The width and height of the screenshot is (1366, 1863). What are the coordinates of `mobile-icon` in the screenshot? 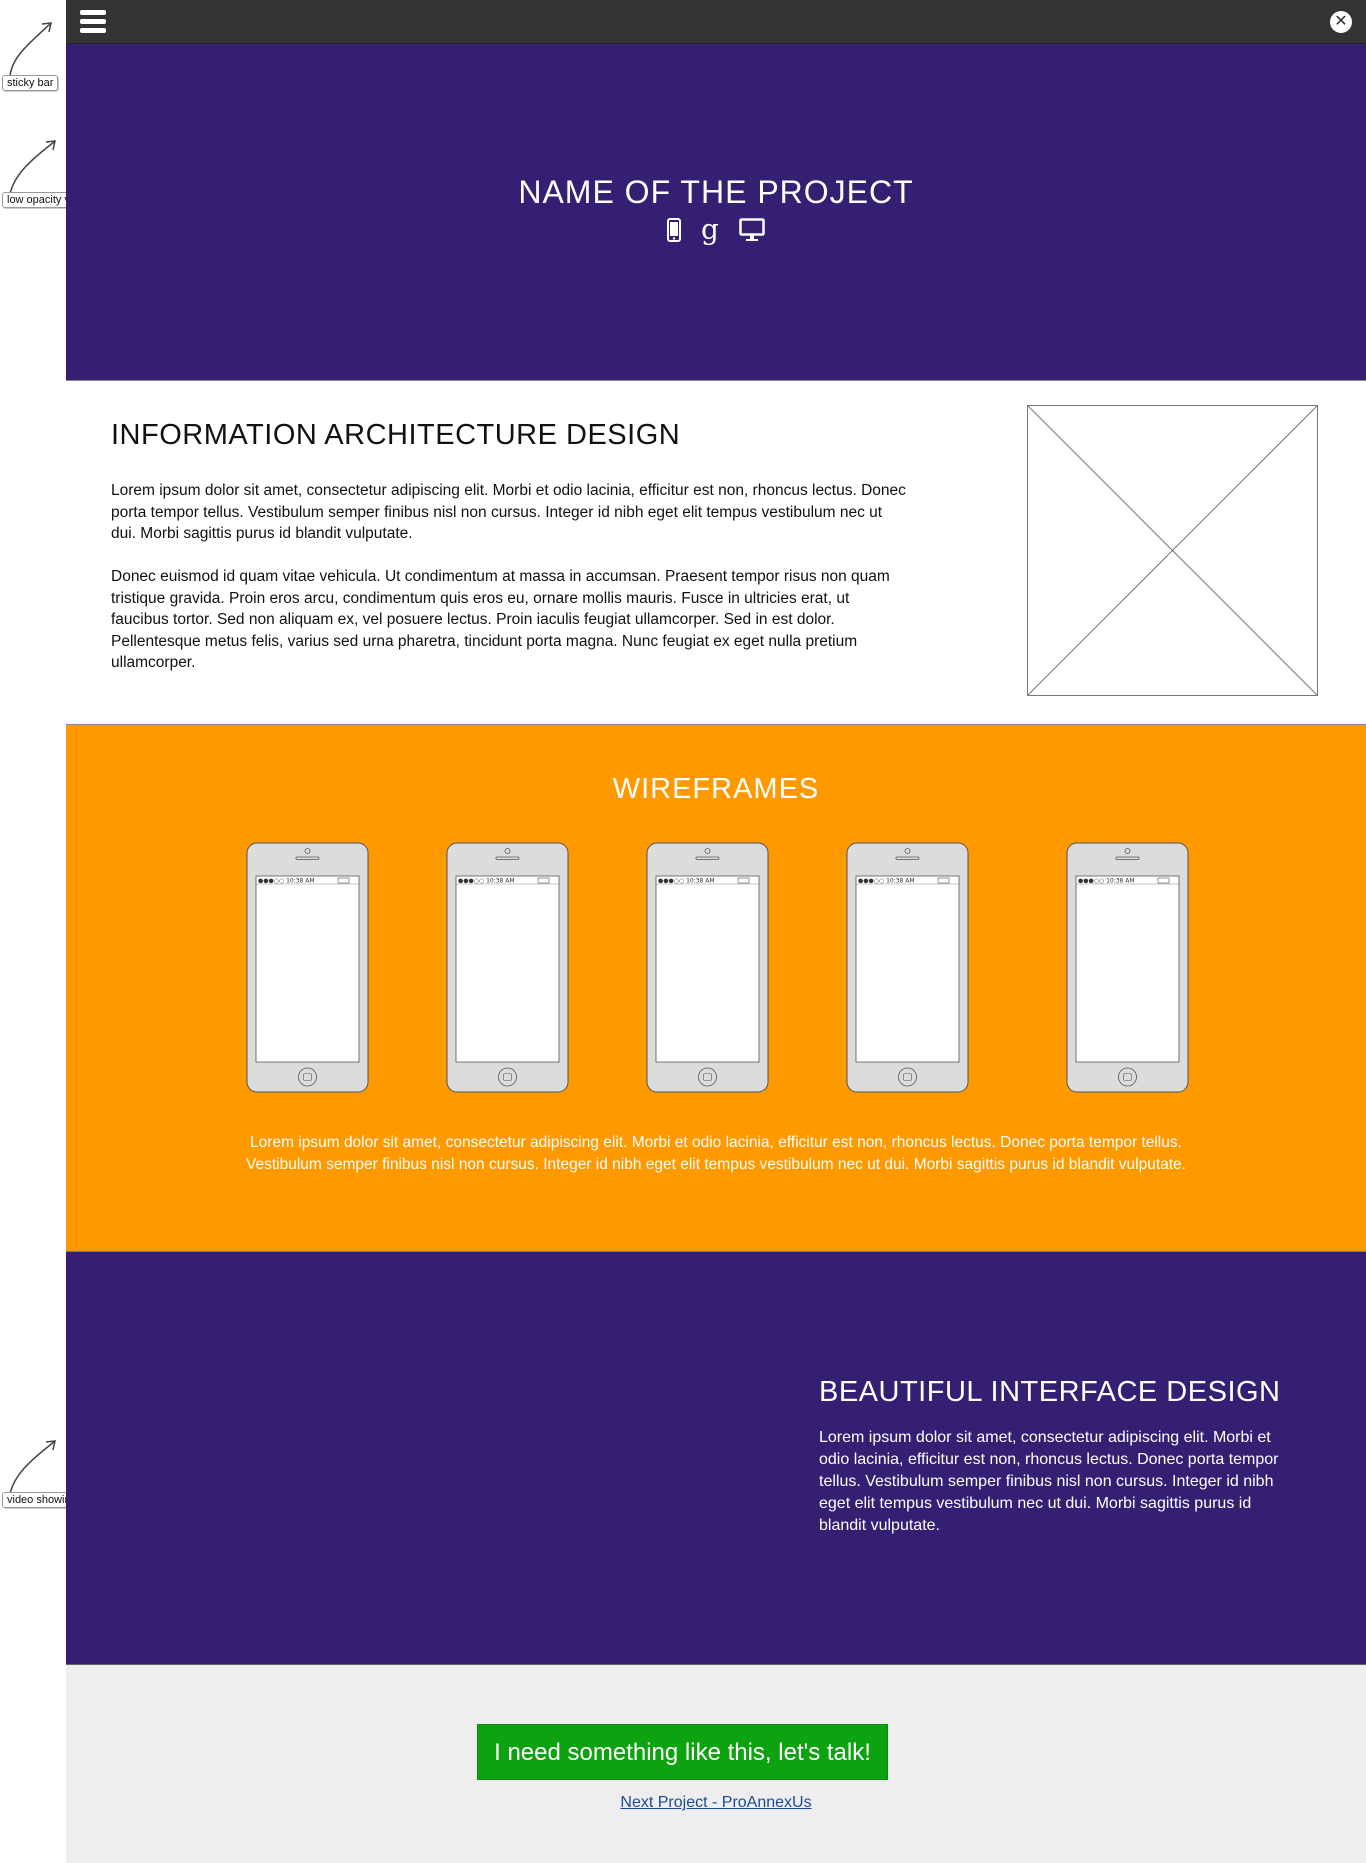 It's located at (674, 230).